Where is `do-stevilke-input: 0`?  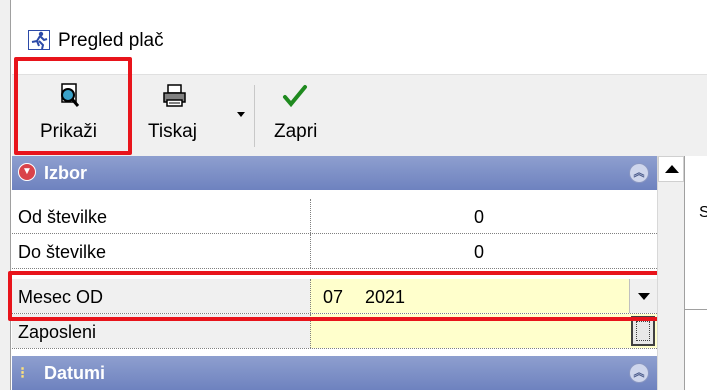 do-stevilke-input: 0 is located at coordinates (483, 251).